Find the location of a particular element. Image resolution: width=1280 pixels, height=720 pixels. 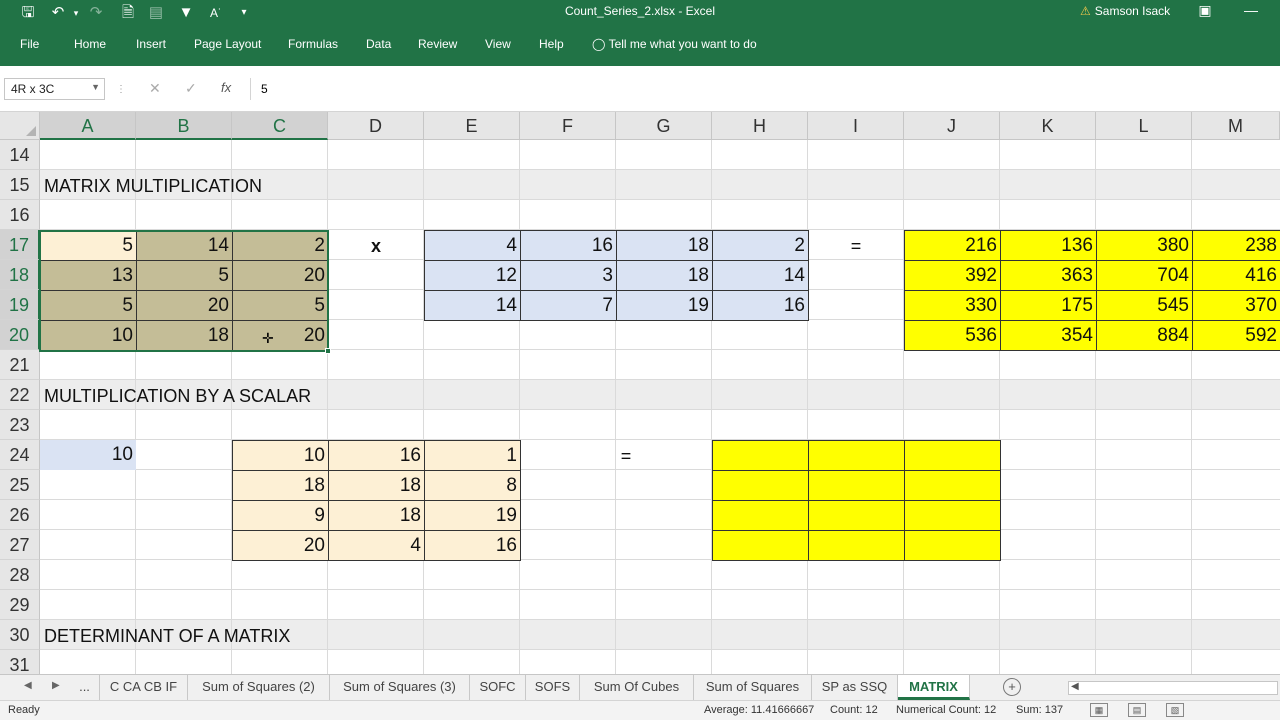

column-header-g: G is located at coordinates (664, 126).